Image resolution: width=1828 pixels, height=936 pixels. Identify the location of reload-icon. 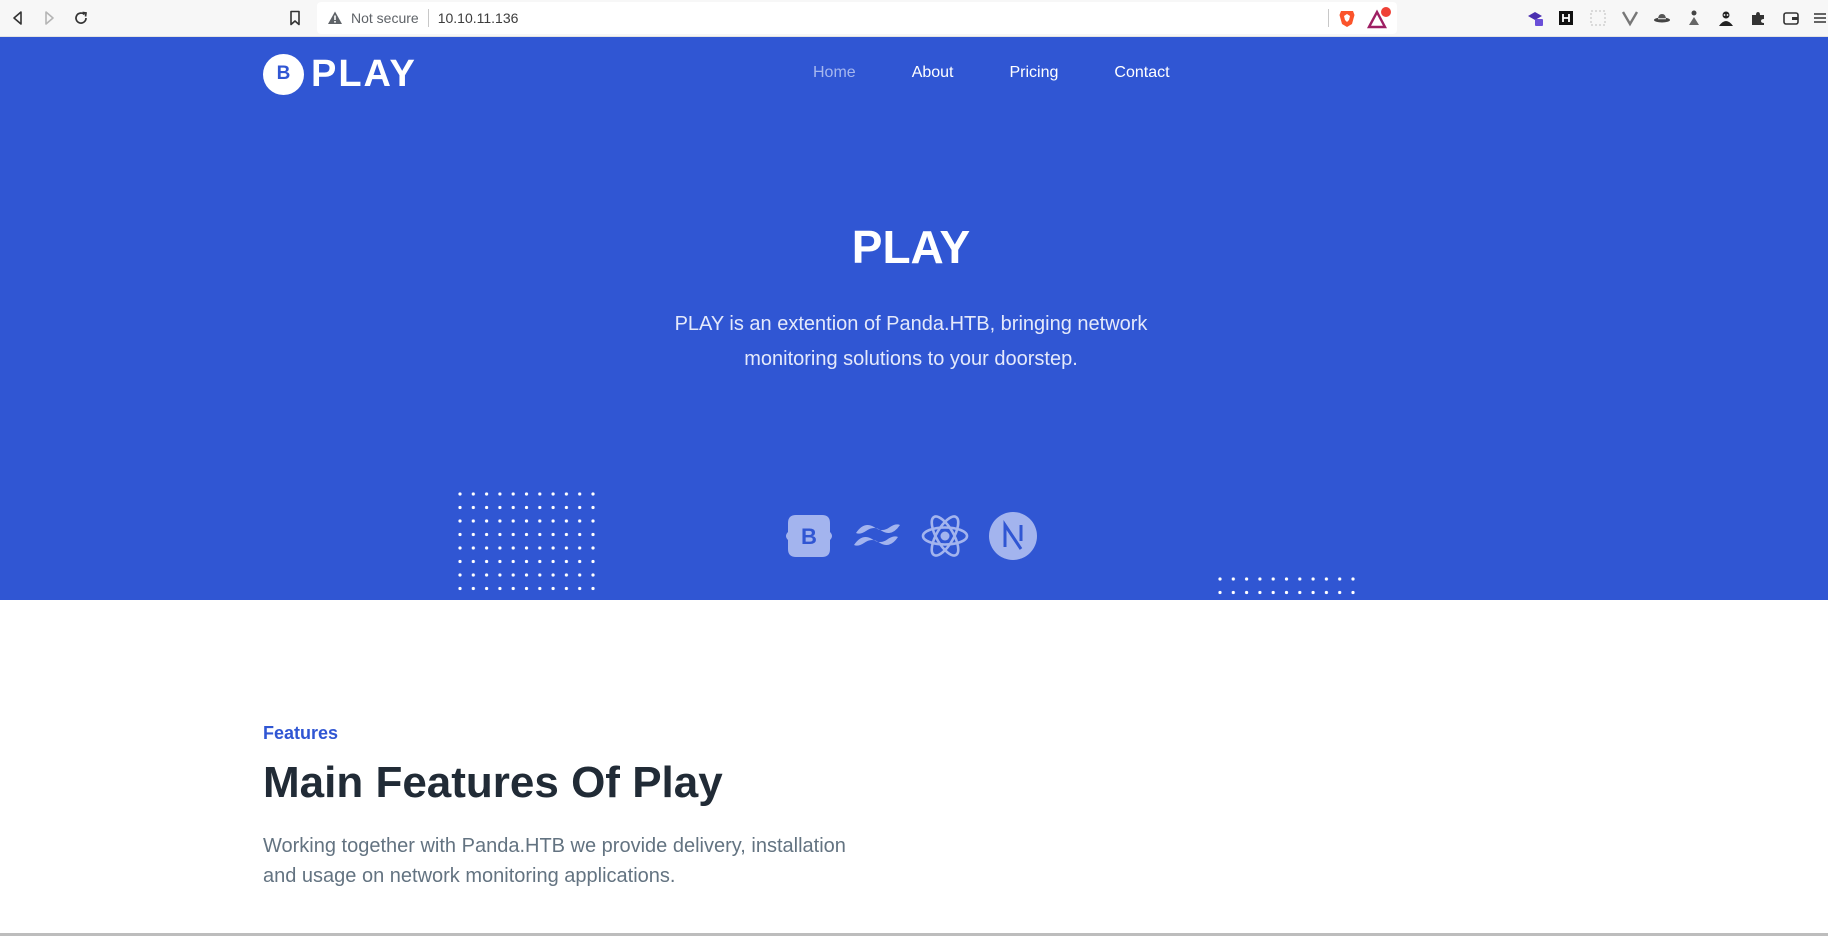
(81, 17).